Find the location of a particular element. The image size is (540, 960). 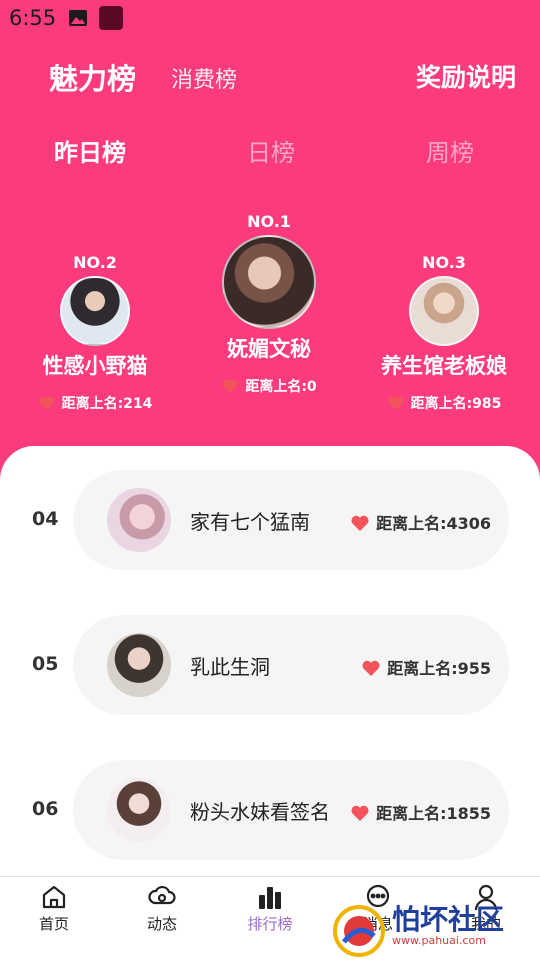

gallery-icon is located at coordinates (78, 18).